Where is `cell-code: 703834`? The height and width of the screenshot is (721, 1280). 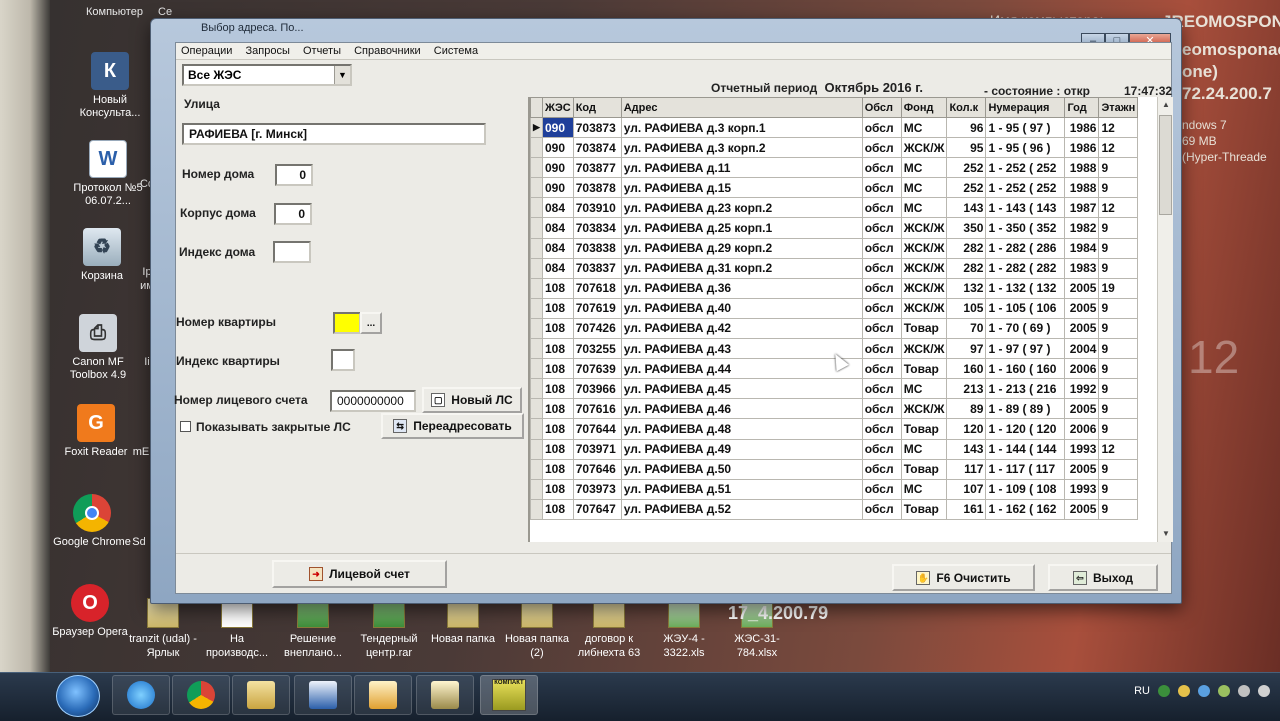
cell-code: 703834 is located at coordinates (597, 228).